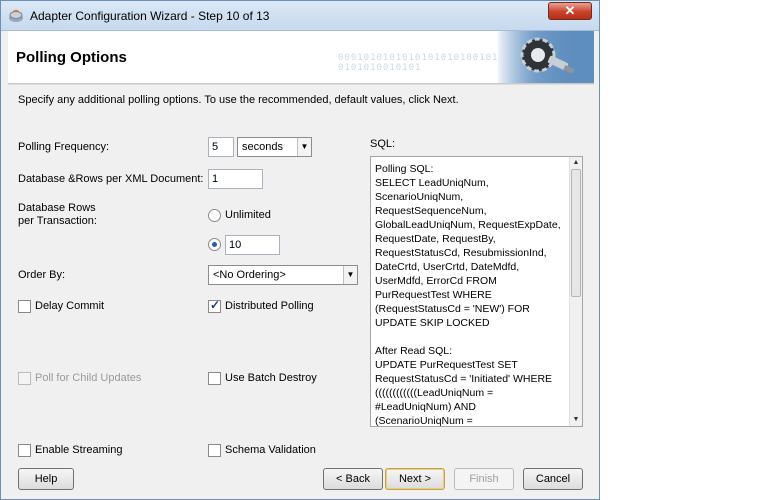 The width and height of the screenshot is (768, 500). Describe the element at coordinates (79, 450) in the screenshot. I see `enable-streaming-label: Enable Streaming` at that location.